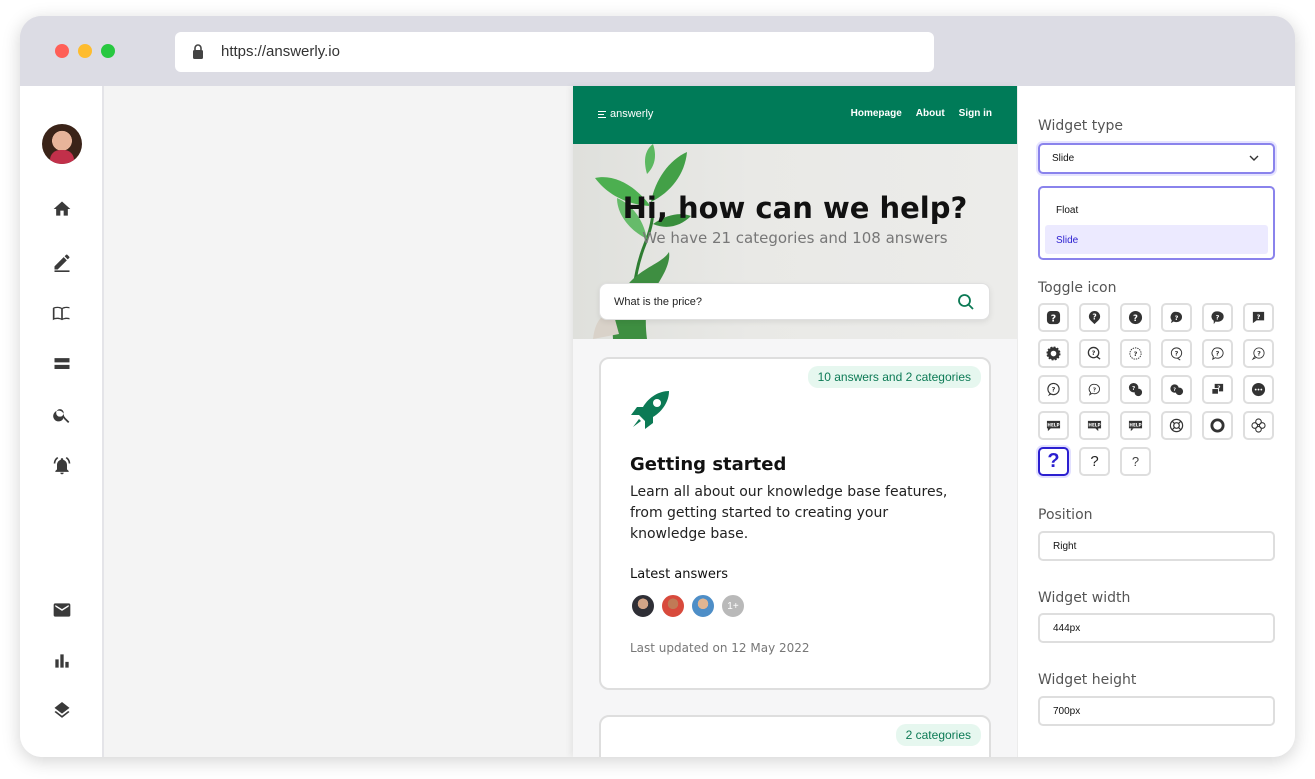 Image resolution: width=1315 pixels, height=779 pixels. What do you see at coordinates (1081, 126) in the screenshot?
I see `widget-type-label: Widget type` at bounding box center [1081, 126].